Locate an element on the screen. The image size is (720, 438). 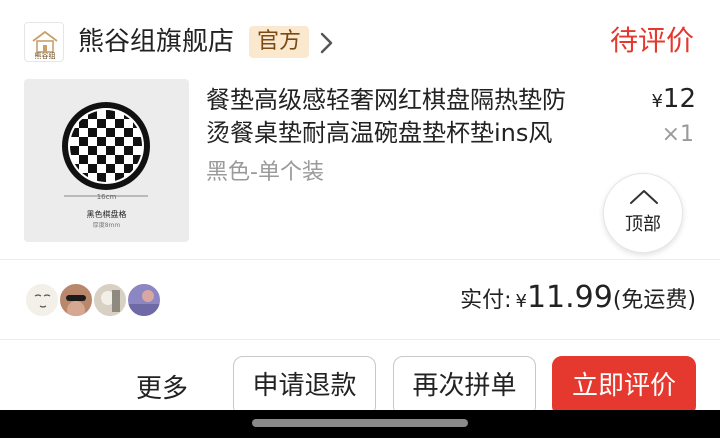
product-title-line-2: 烫餐桌垫耐高温碗盘垫杯垫ins风 is located at coordinates (379, 133).